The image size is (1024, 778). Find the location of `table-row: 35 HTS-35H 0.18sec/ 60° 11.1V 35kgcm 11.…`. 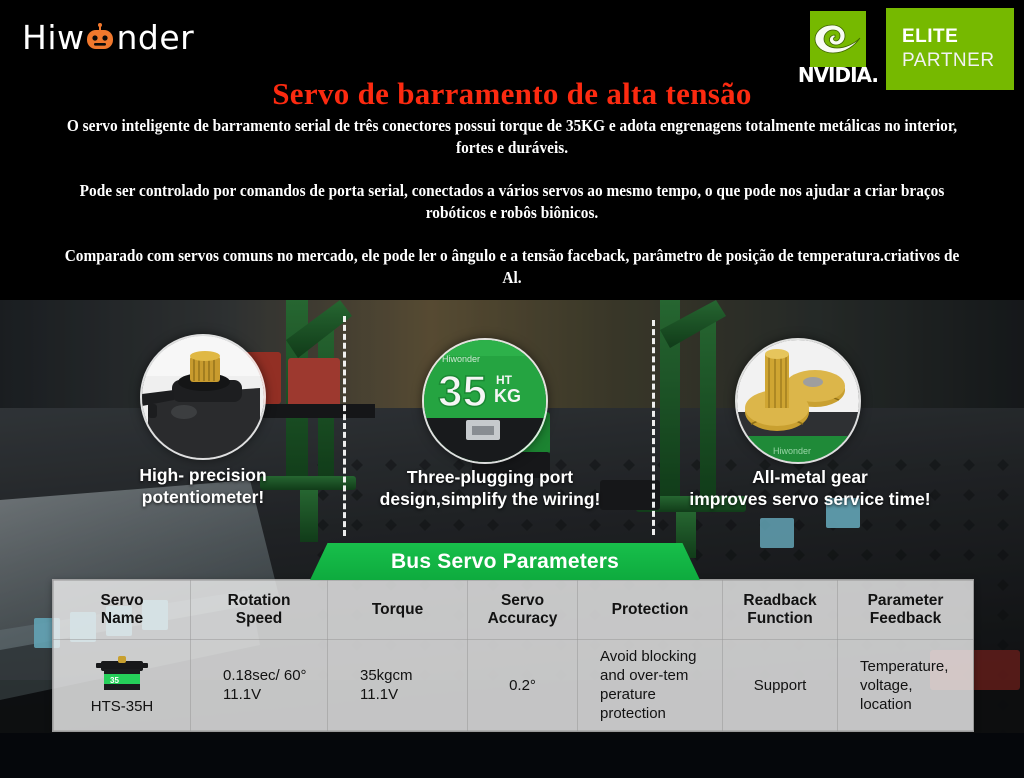

table-row: 35 HTS-35H 0.18sec/ 60° 11.1V 35kgcm 11.… is located at coordinates (513, 685).